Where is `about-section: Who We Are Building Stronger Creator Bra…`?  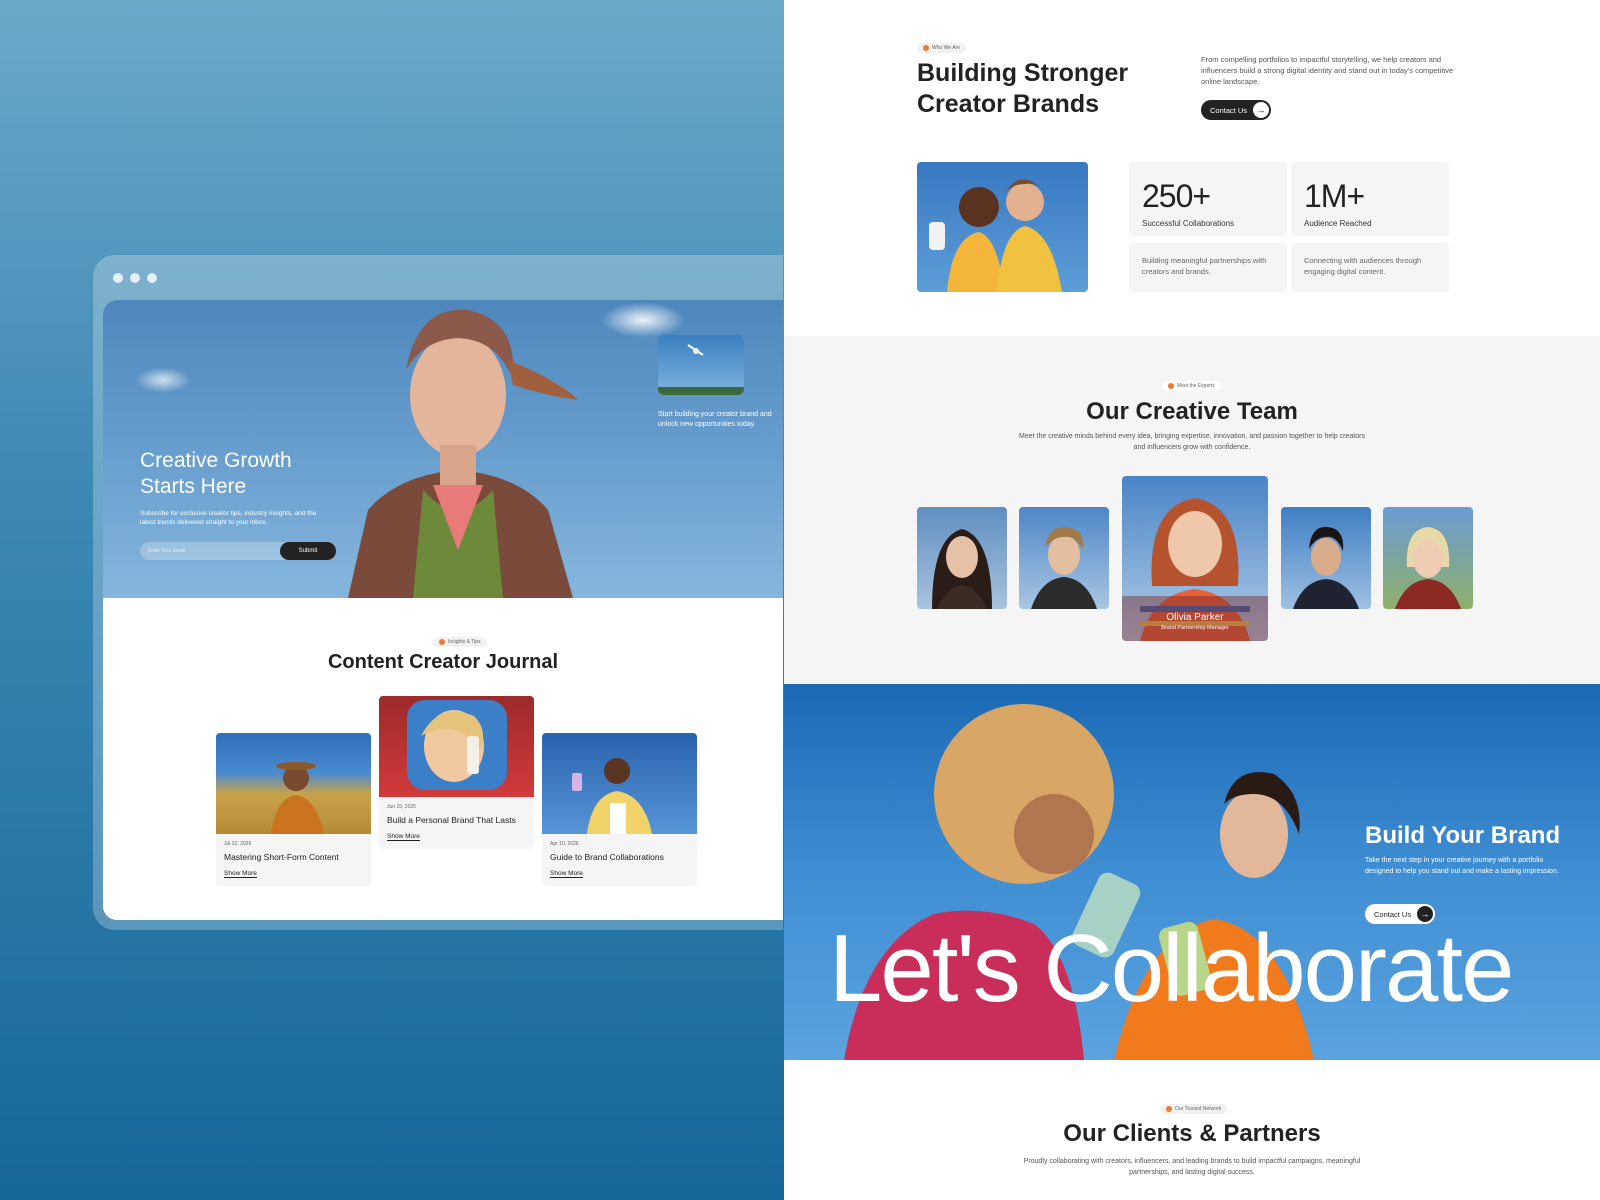
about-section: Who We Are Building Stronger Creator Bra… is located at coordinates (1192, 168).